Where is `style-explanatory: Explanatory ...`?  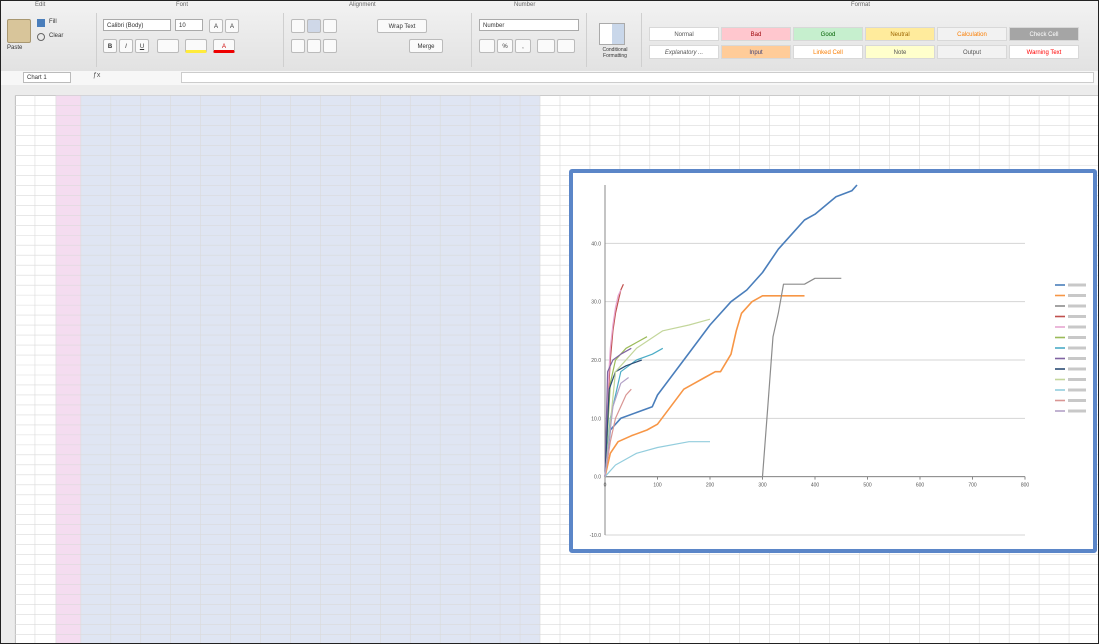 style-explanatory: Explanatory ... is located at coordinates (684, 52).